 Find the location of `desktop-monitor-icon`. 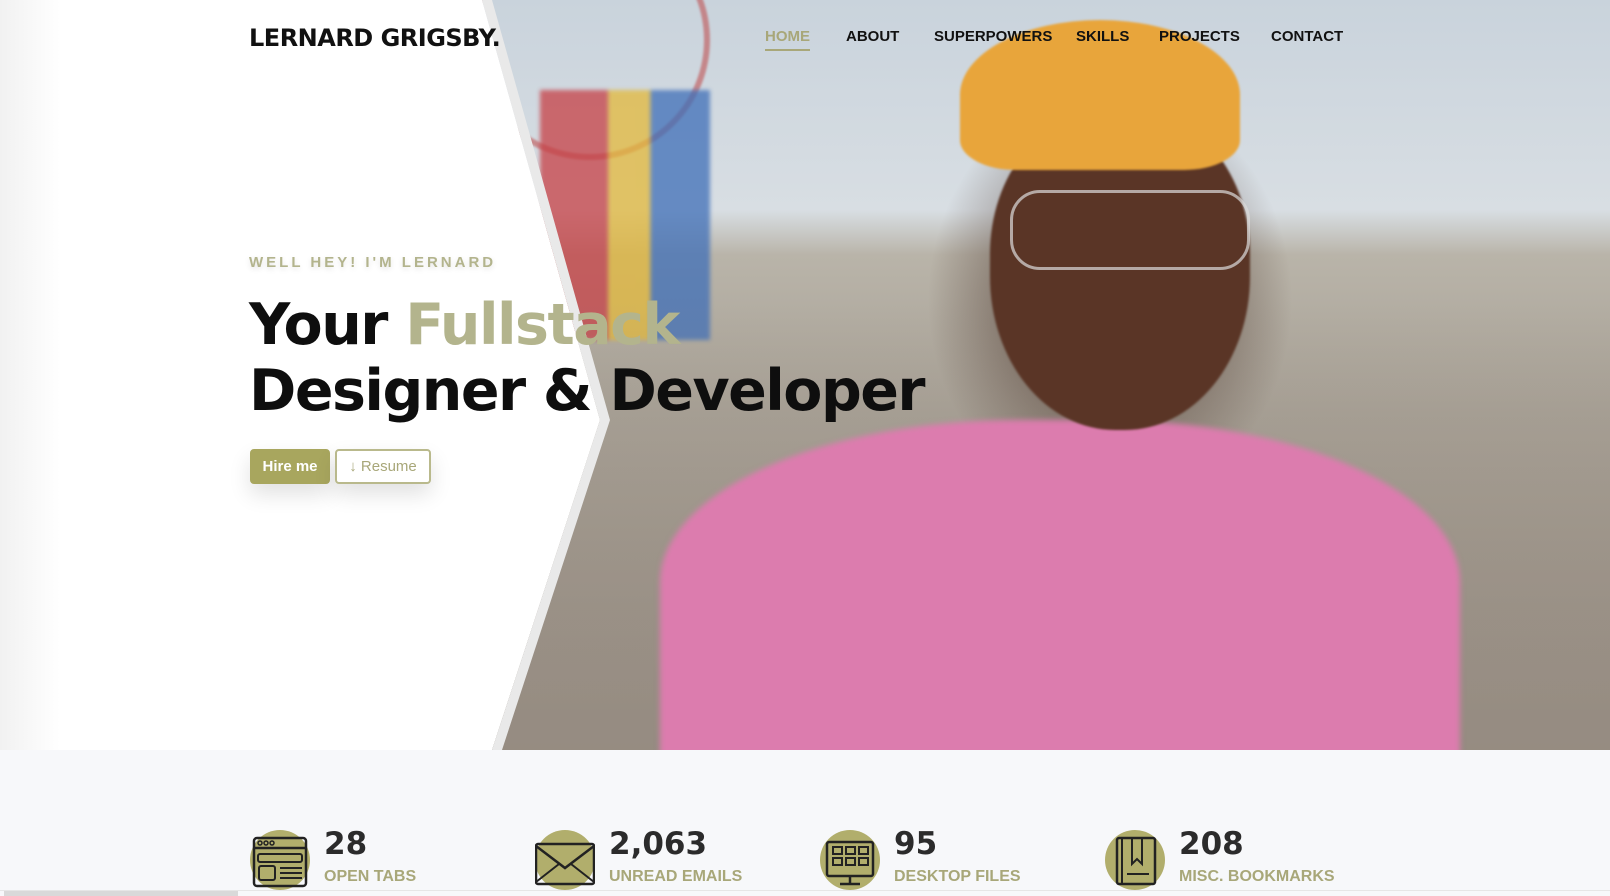

desktop-monitor-icon is located at coordinates (850, 860).